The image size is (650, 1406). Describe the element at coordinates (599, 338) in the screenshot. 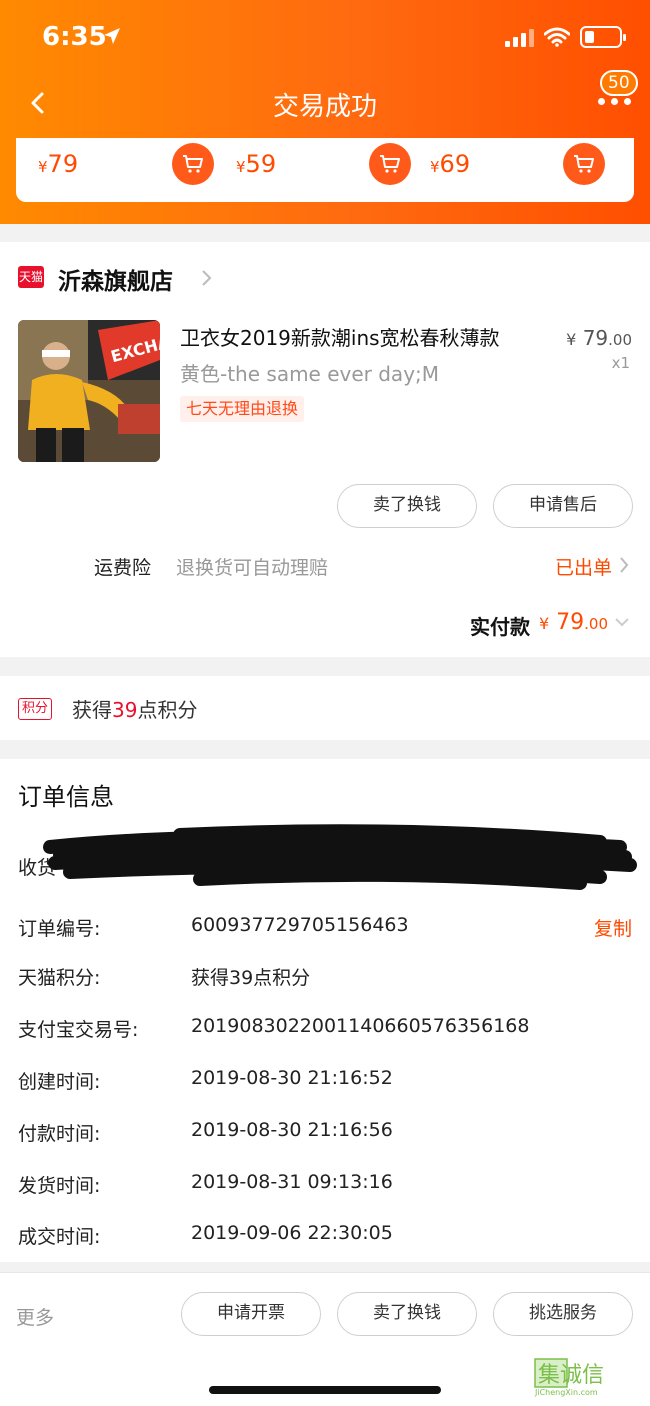

I see `product-price: ¥ 79.00` at that location.